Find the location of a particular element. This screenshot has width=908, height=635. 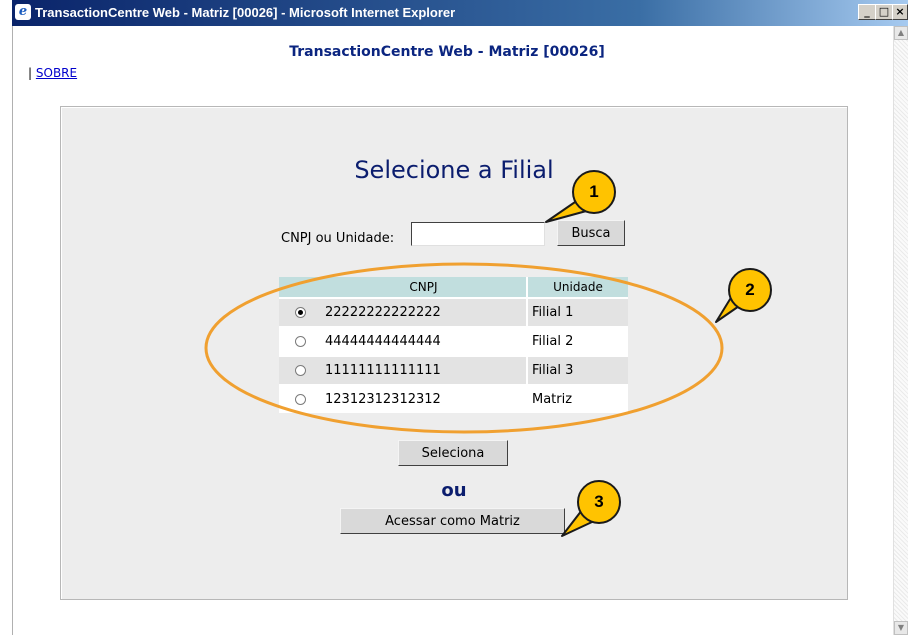

table-row: 44444444444444 Filial 2 is located at coordinates (453, 340).